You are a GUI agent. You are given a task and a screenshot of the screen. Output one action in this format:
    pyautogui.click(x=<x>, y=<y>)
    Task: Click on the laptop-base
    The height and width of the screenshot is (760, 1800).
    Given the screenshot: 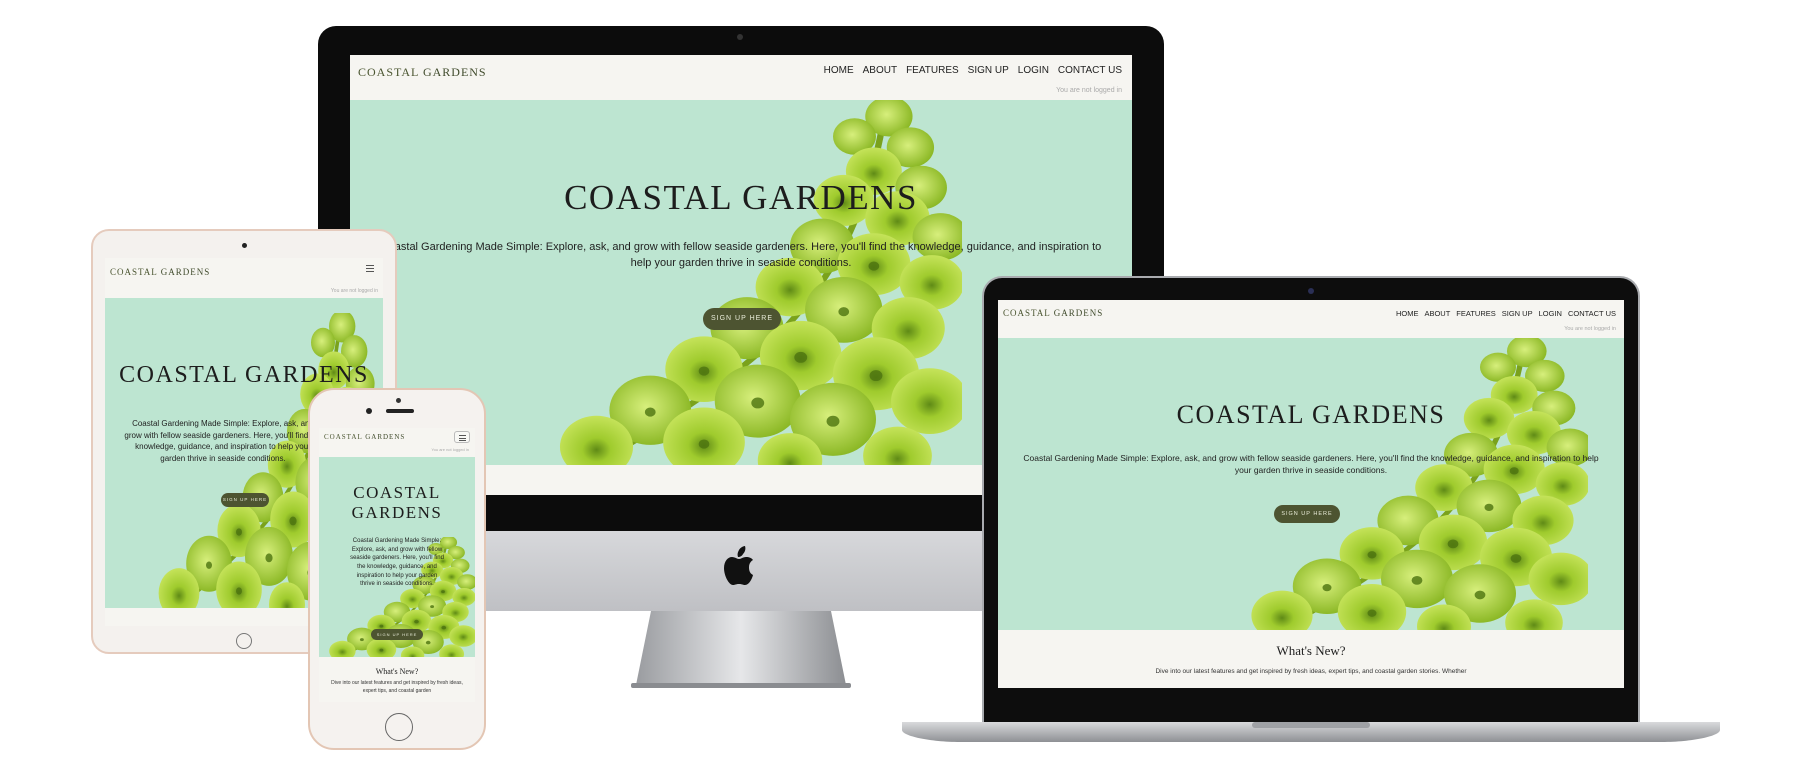 What is the action you would take?
    pyautogui.click(x=1311, y=733)
    